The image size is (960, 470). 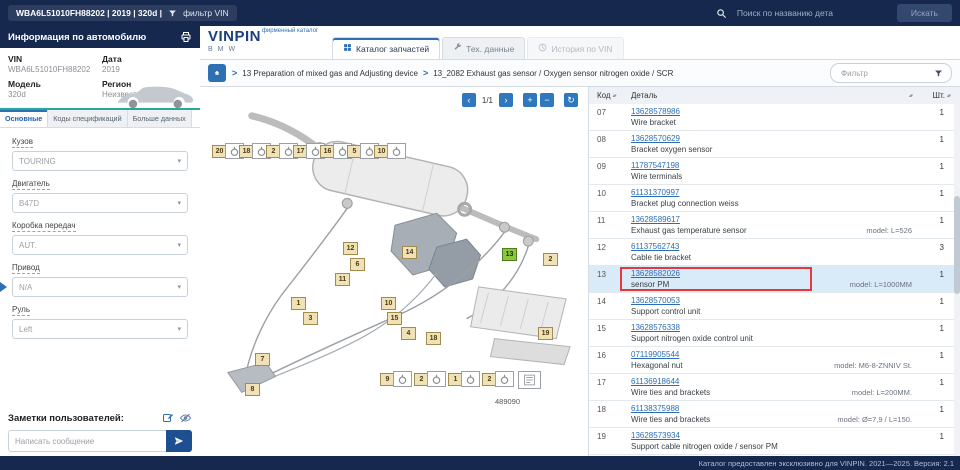 I want to click on search-button: Искать, so click(x=924, y=13).